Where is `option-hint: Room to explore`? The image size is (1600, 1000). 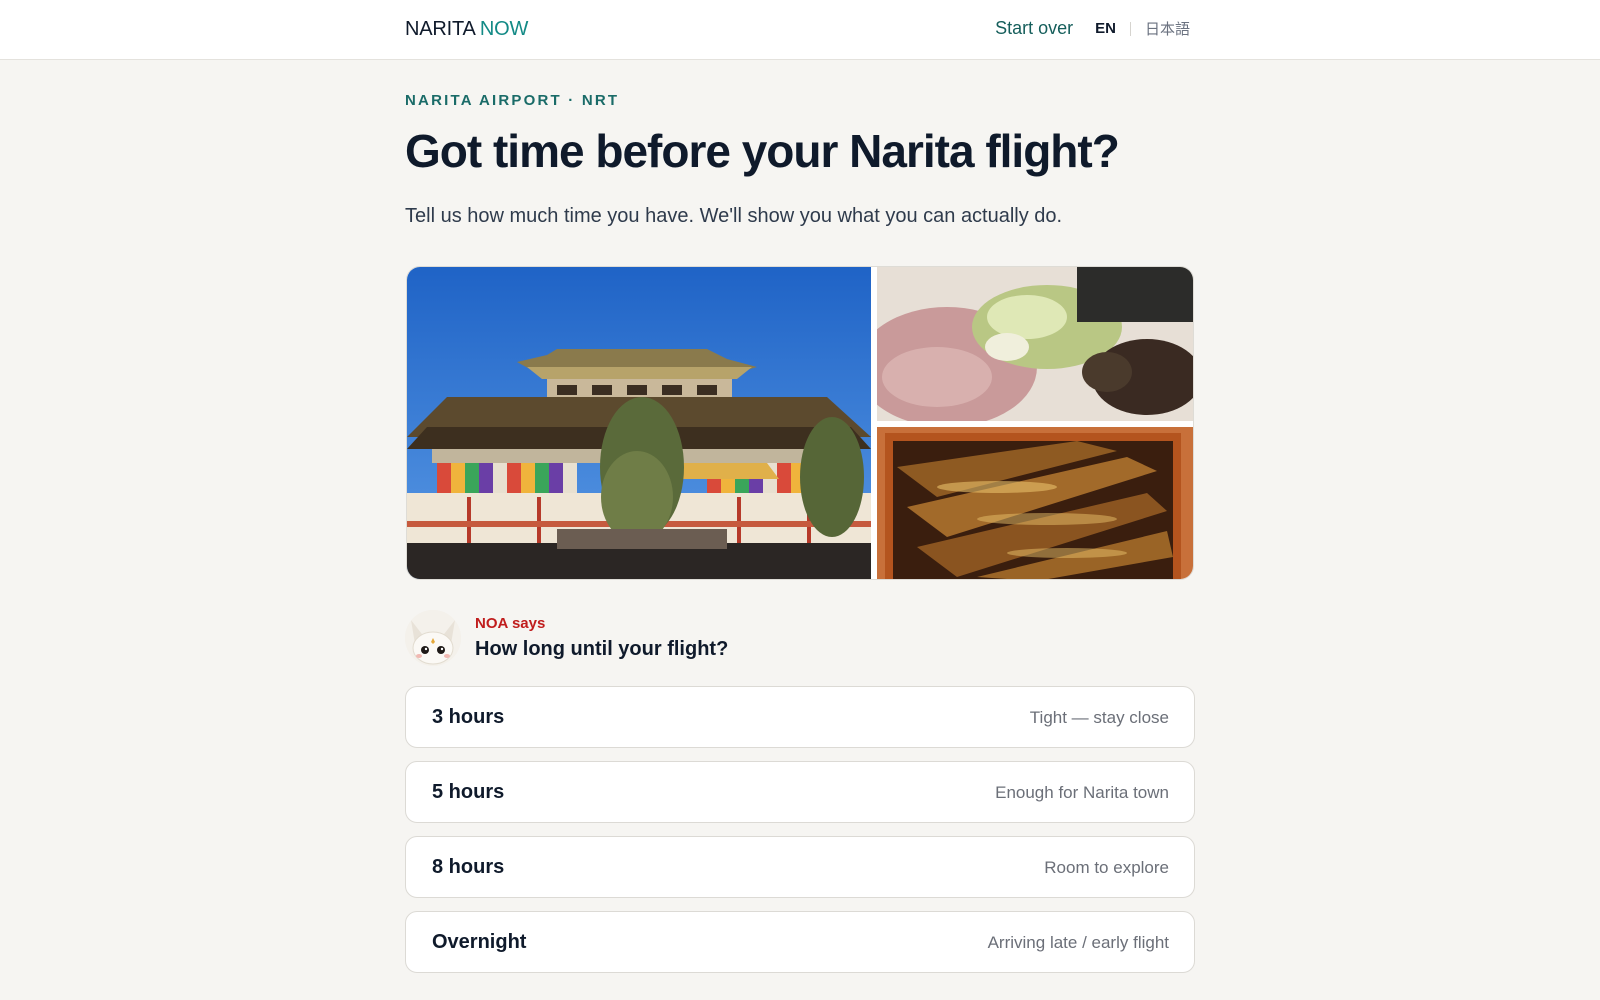 option-hint: Room to explore is located at coordinates (1106, 867).